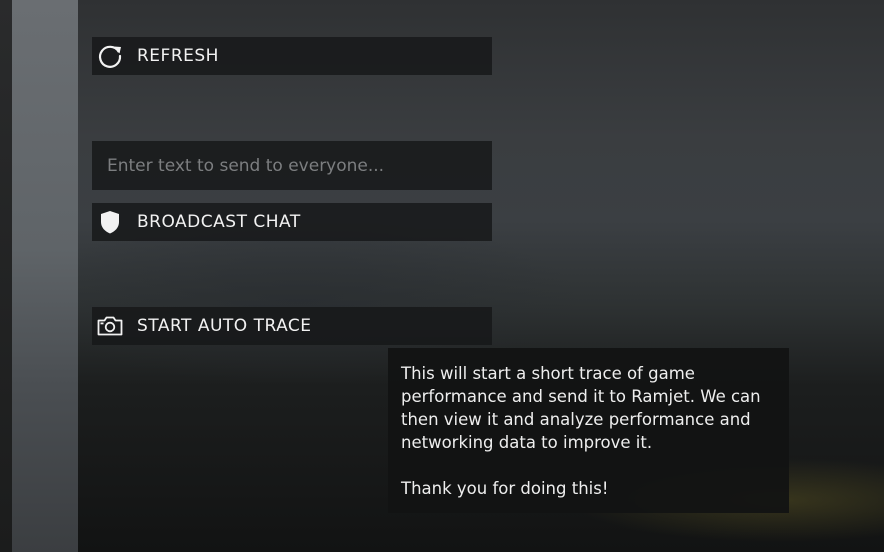 This screenshot has height=552, width=884. Describe the element at coordinates (576, 419) in the screenshot. I see `tooltip-line: then view it and analyze performance and` at that location.